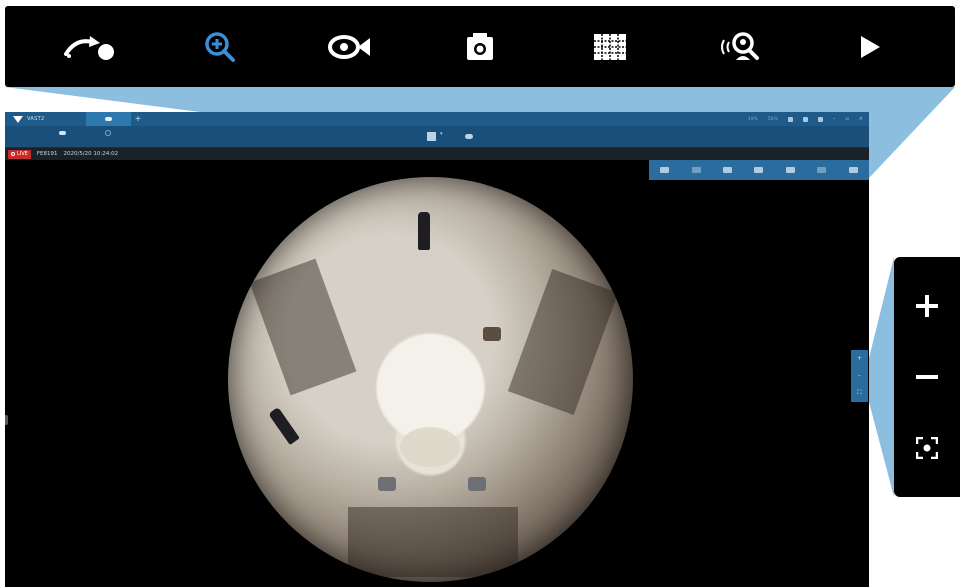  What do you see at coordinates (24, 119) in the screenshot?
I see `brand: VAST2` at bounding box center [24, 119].